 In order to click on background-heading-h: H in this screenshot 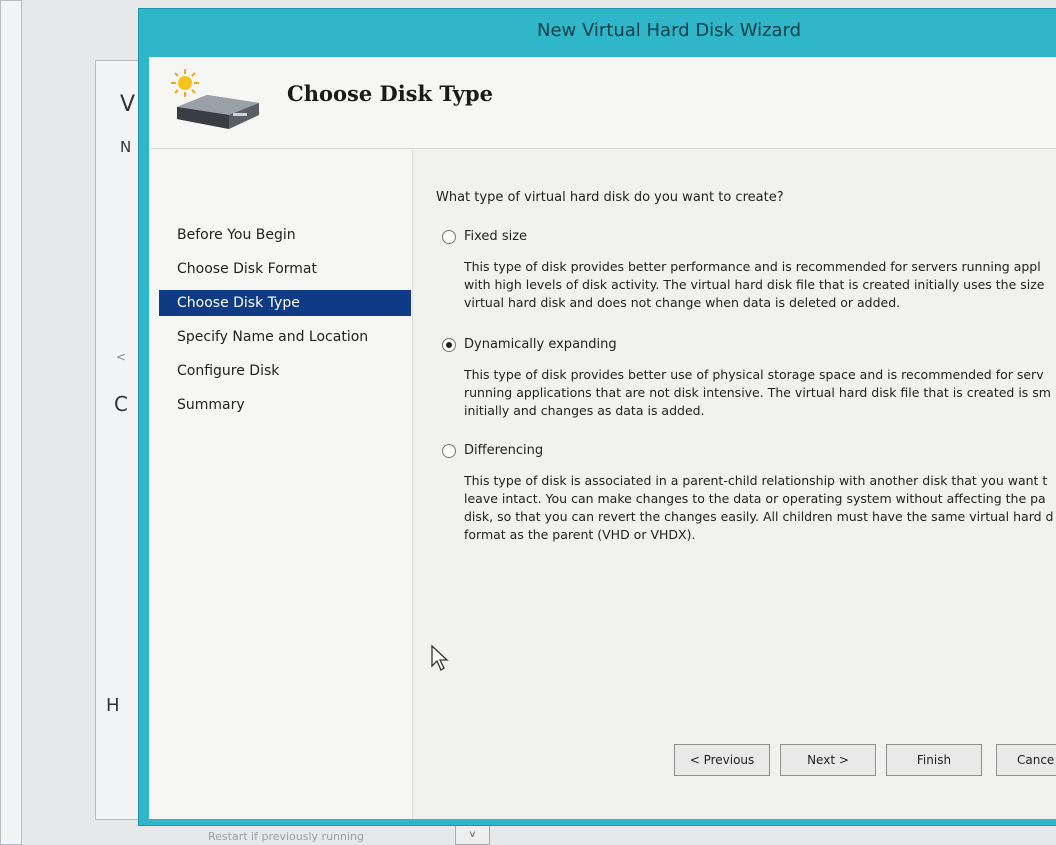, I will do `click(113, 705)`.